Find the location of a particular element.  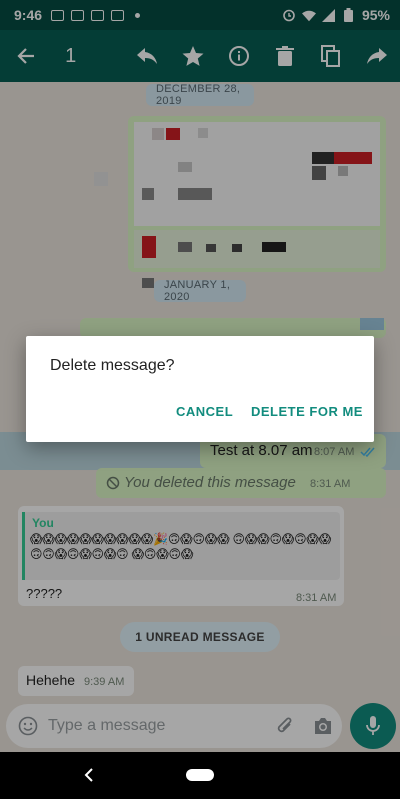

status-bar: 9:46 95% is located at coordinates (200, 15).